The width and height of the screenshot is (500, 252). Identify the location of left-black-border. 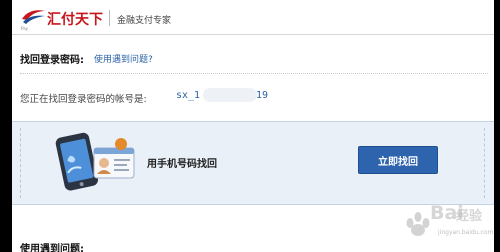
(6, 126).